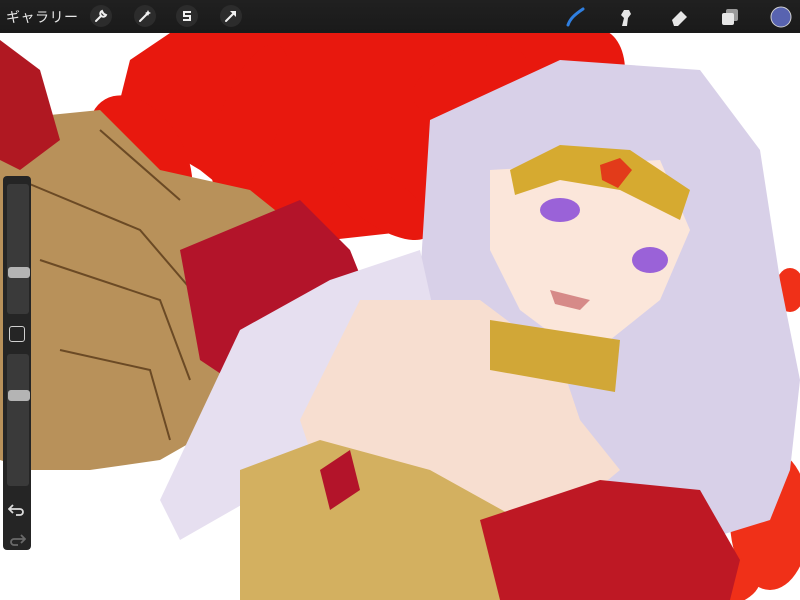  What do you see at coordinates (43, 17) in the screenshot?
I see `gallery-button: ギャラリー` at bounding box center [43, 17].